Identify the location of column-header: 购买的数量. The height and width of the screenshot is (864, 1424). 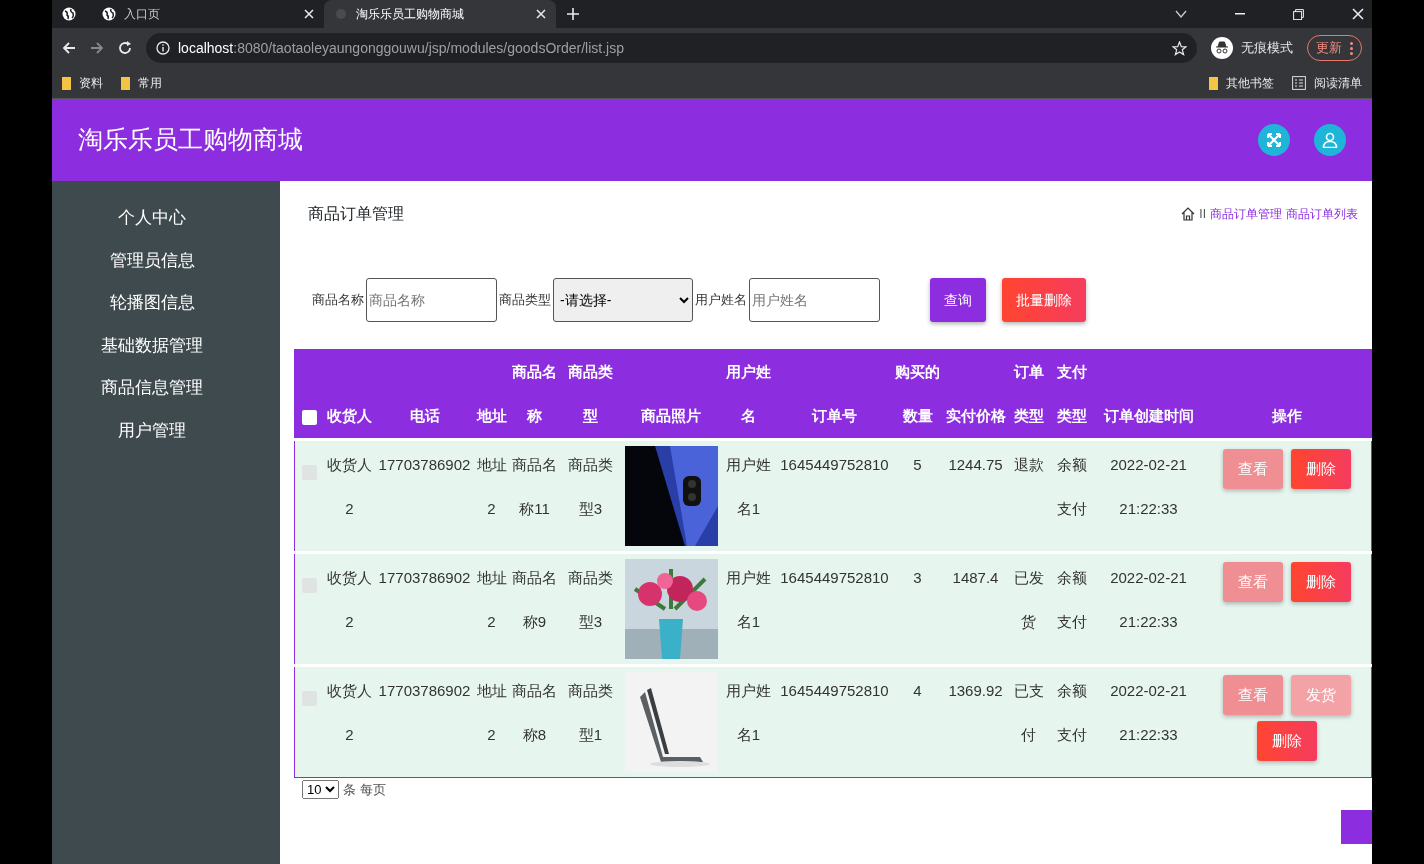
(917, 393).